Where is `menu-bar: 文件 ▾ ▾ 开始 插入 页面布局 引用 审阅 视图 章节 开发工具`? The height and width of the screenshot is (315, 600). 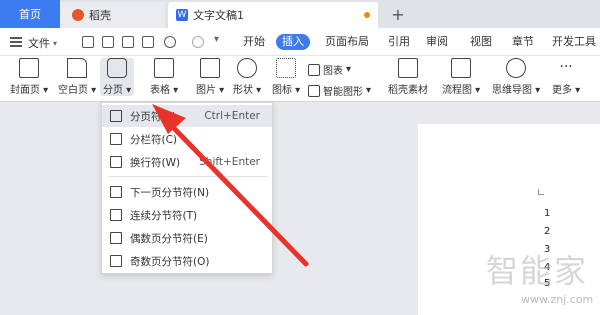 menu-bar: 文件 ▾ ▾ 开始 插入 页面布局 引用 审阅 视图 章节 开发工具 is located at coordinates (300, 42).